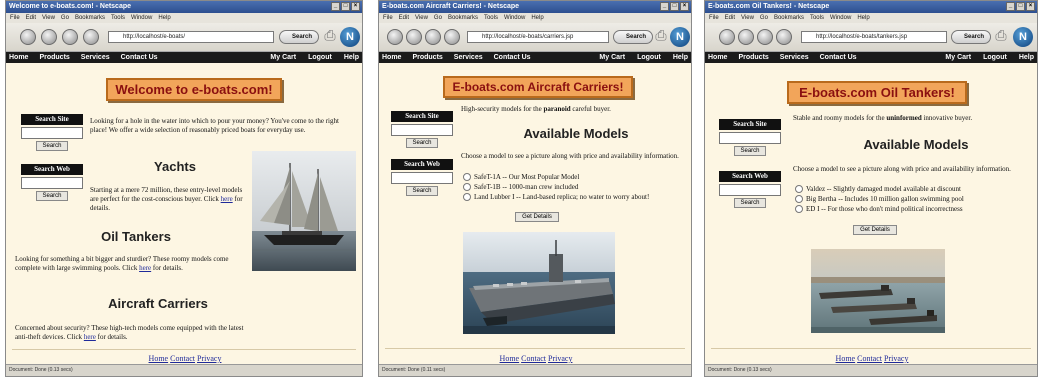 The width and height of the screenshot is (1038, 377). I want to click on model-option-1: SafeT-1A -- Our Most Popular Model, so click(577, 177).